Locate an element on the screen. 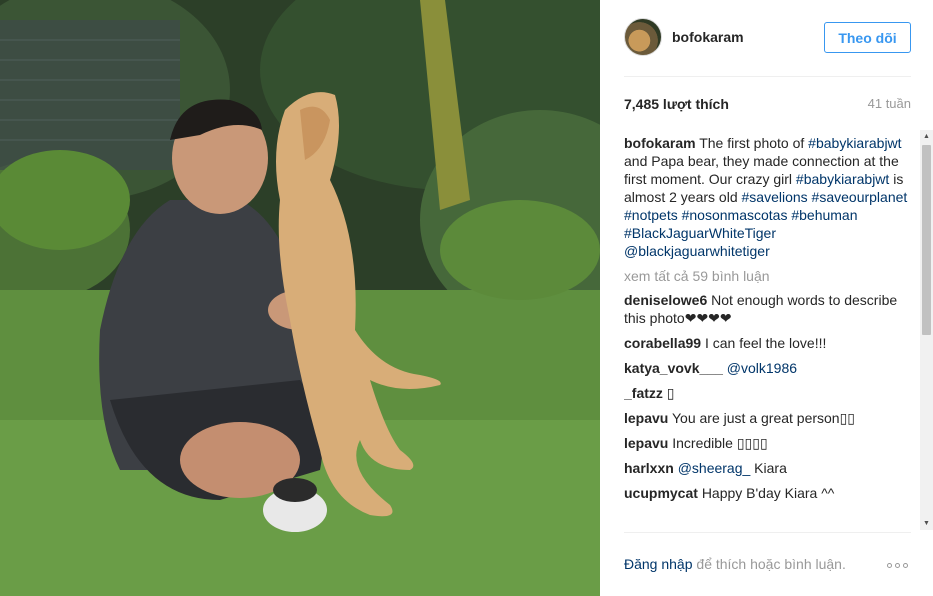 The width and height of the screenshot is (933, 596). login-prompt: Đăng nhập để thích hoặc bình luận. is located at coordinates (735, 564).